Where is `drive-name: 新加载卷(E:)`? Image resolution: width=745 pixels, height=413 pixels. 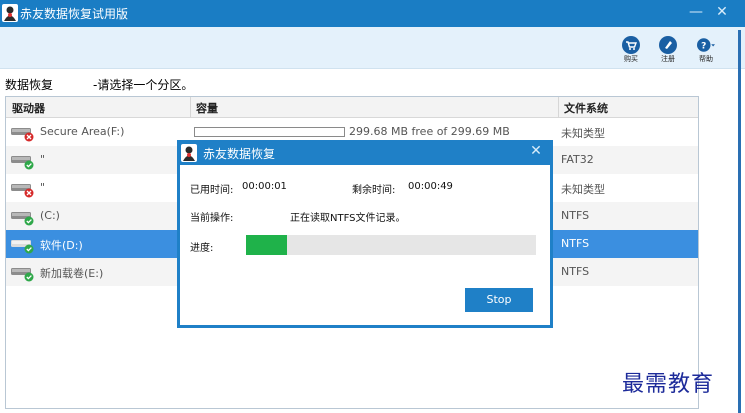 drive-name: 新加载卷(E:) is located at coordinates (72, 273).